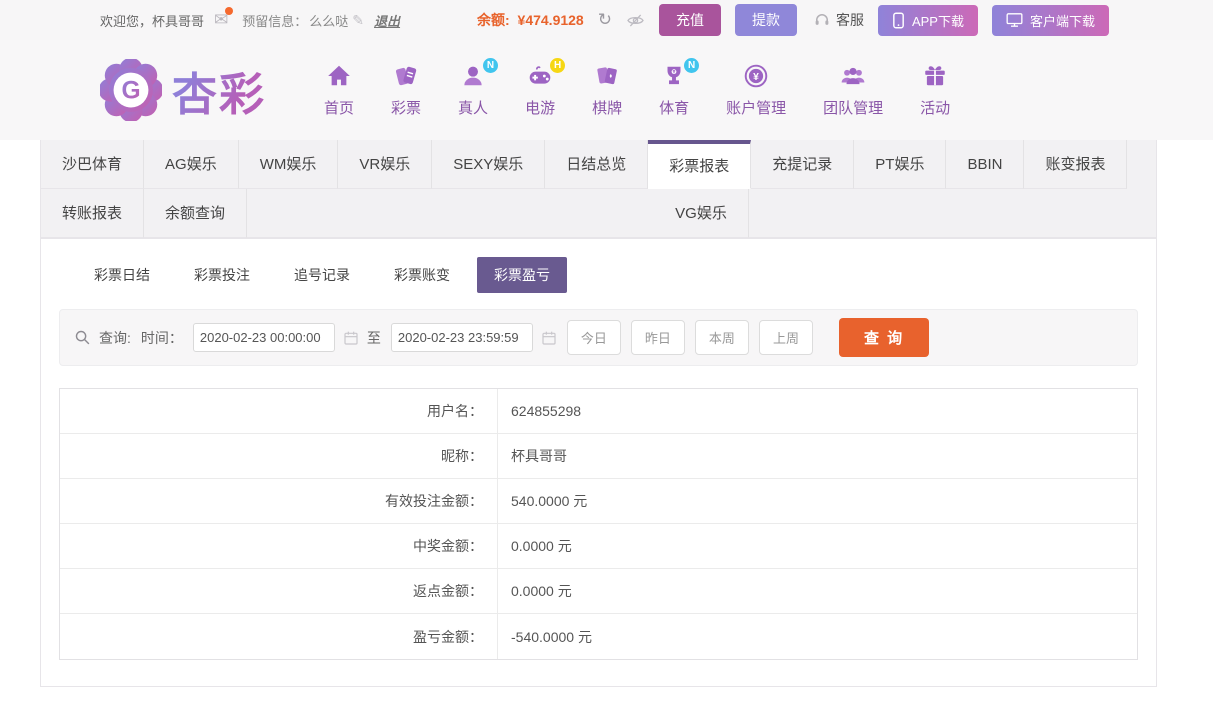  What do you see at coordinates (545, 87) in the screenshot?
I see `nav-item-egame: H 电游` at bounding box center [545, 87].